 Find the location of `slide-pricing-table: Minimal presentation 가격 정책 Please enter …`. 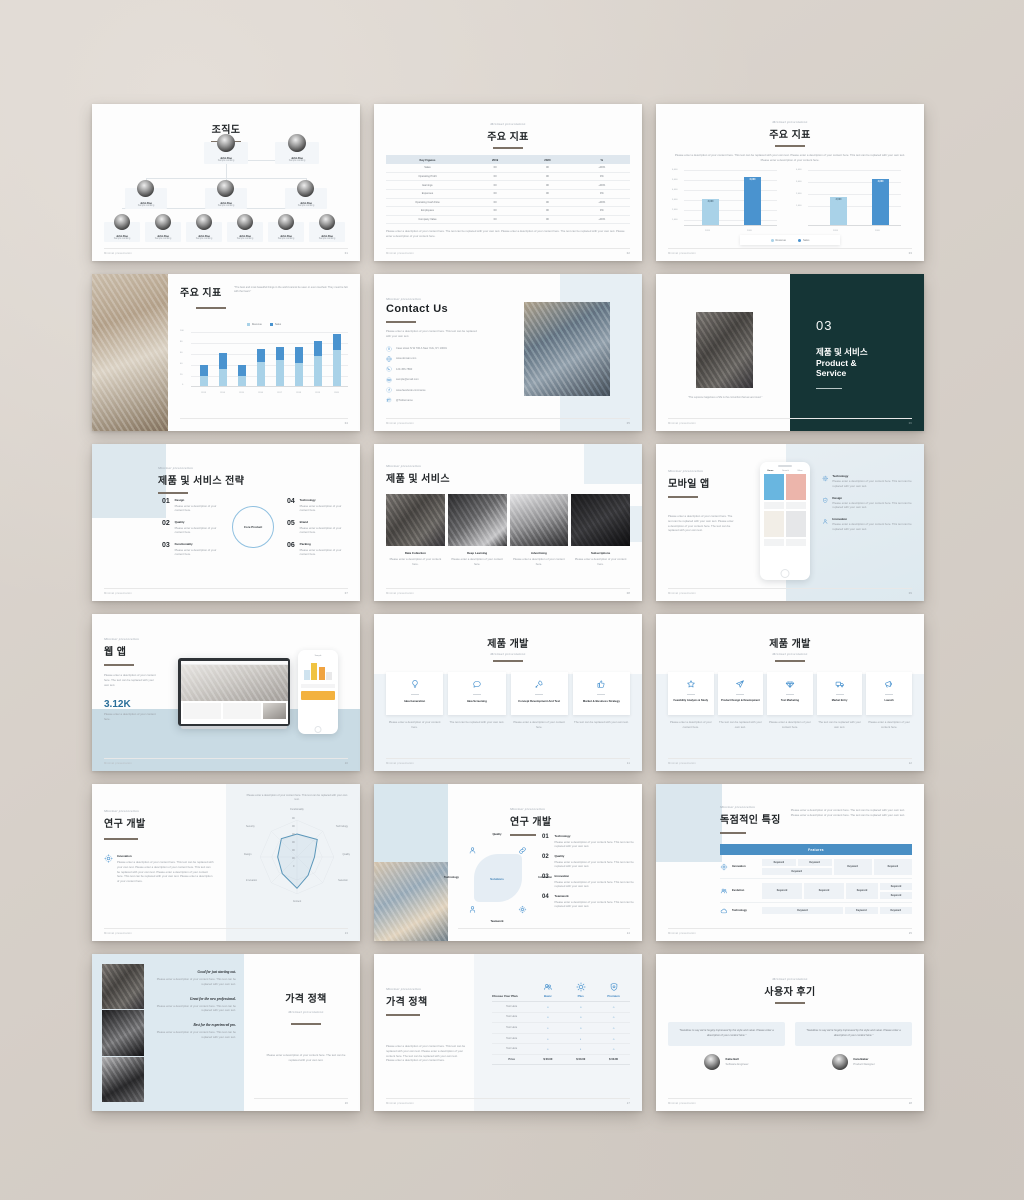

slide-pricing-table: Minimal presentation 가격 정책 Please enter … is located at coordinates (508, 1032).